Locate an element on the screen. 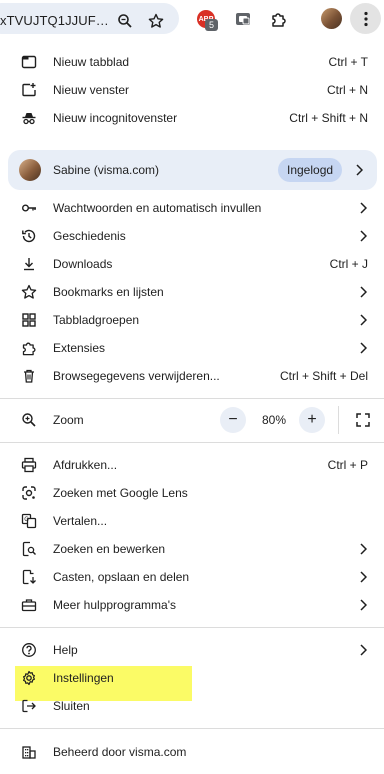 The height and width of the screenshot is (774, 384). zoom-magnifier-icon is located at coordinates (29, 420).